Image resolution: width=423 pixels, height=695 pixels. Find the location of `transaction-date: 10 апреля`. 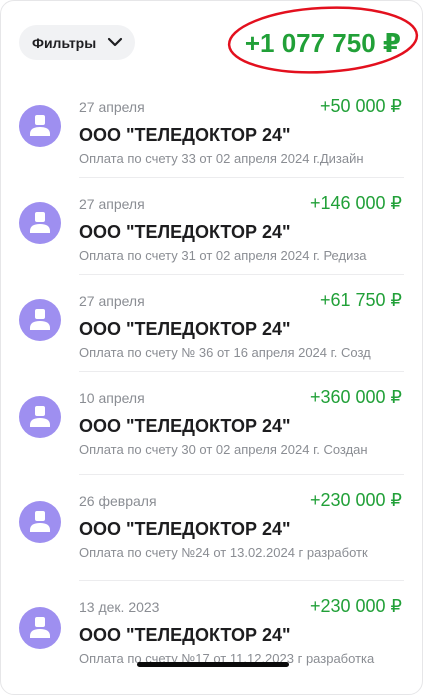

transaction-date: 10 апреля is located at coordinates (112, 398).